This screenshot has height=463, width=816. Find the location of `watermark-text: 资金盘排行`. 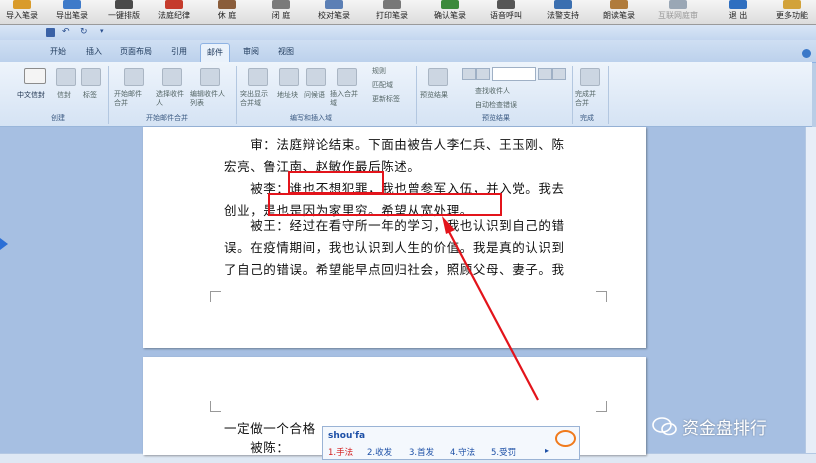

watermark-text: 资金盘排行 is located at coordinates (724, 429).